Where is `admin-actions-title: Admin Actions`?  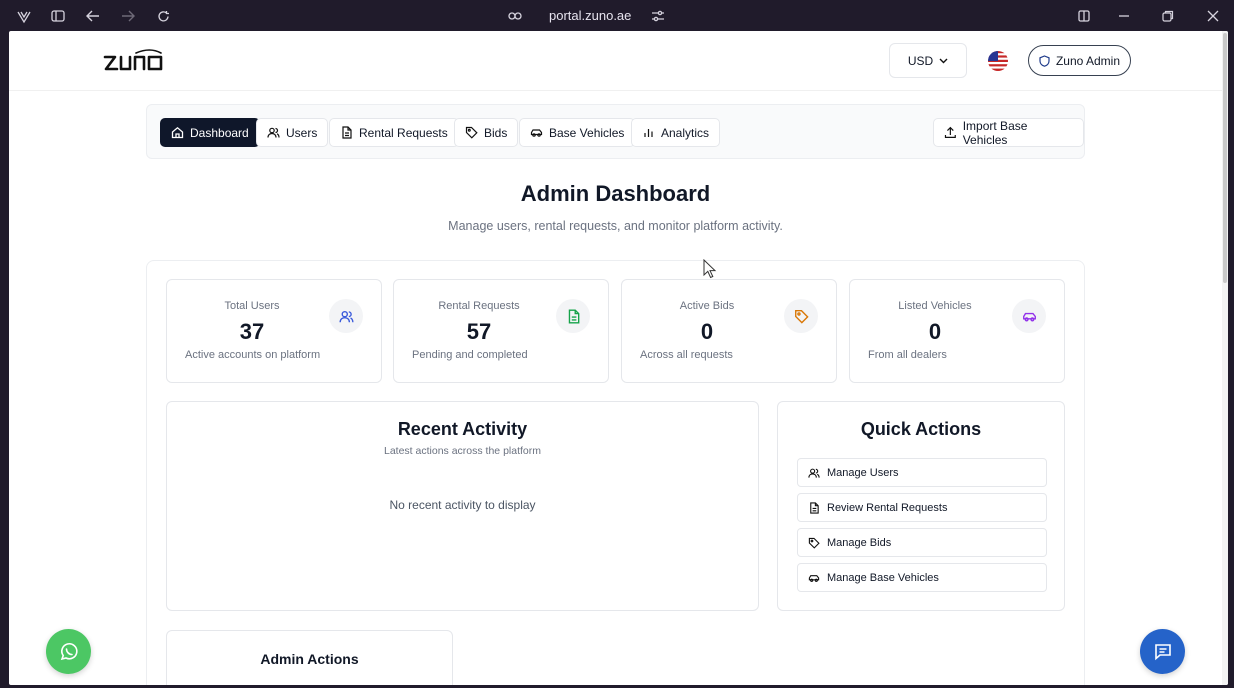 admin-actions-title: Admin Actions is located at coordinates (309, 659).